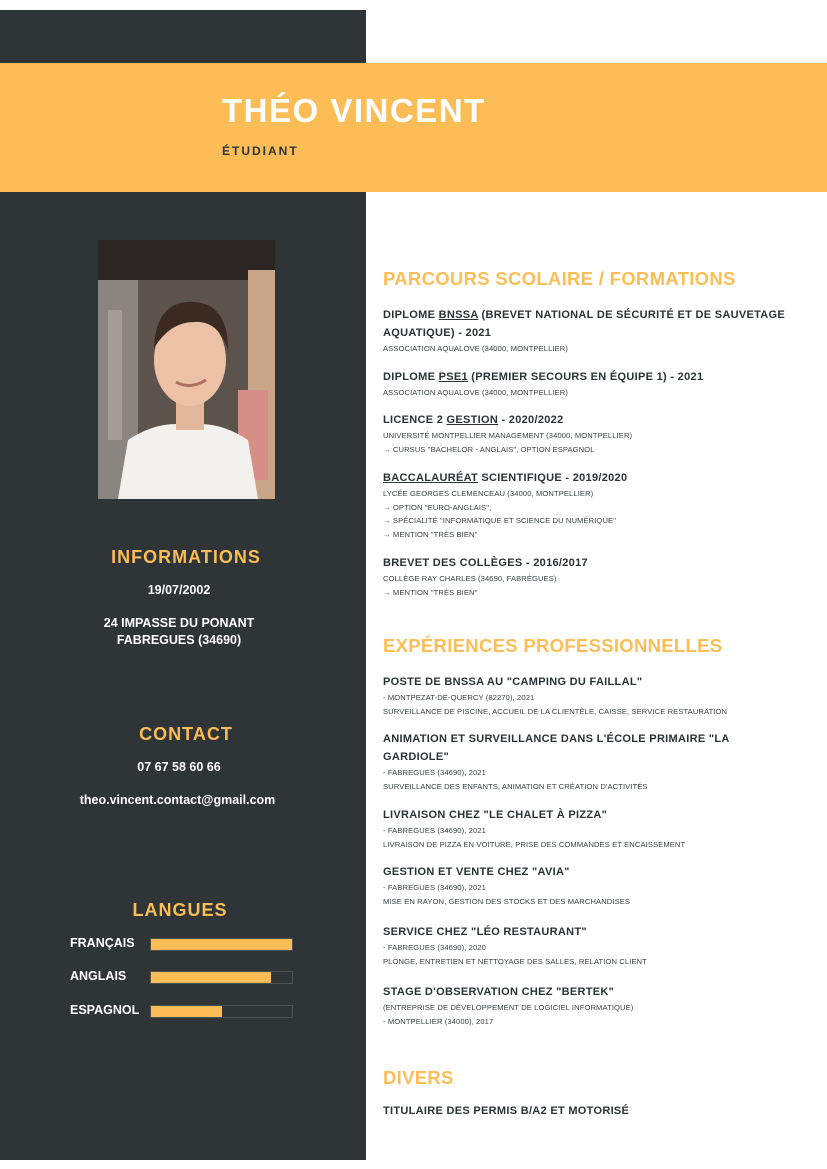 Image resolution: width=827 pixels, height=1169 pixels. Describe the element at coordinates (476, 872) in the screenshot. I see `experience-title: GESTION ET VENTE CHEZ "AVIA"` at that location.